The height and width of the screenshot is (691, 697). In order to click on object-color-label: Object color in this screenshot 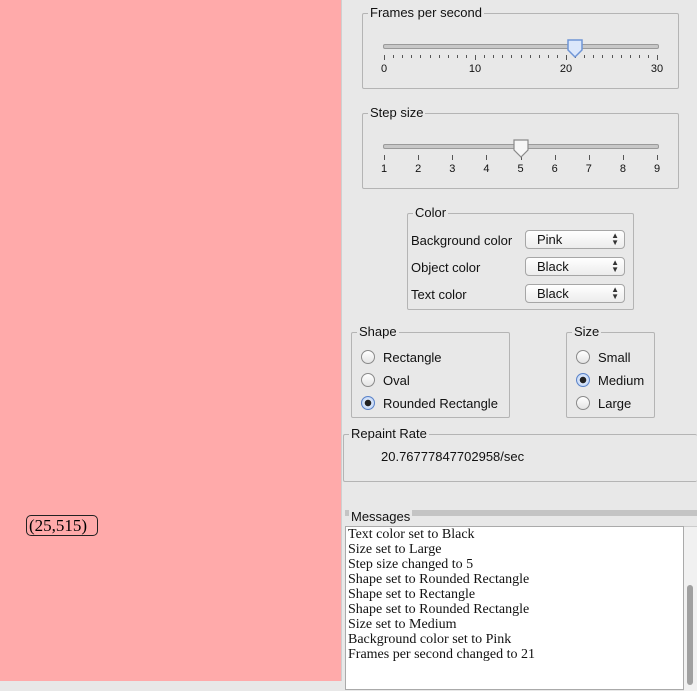, I will do `click(446, 267)`.